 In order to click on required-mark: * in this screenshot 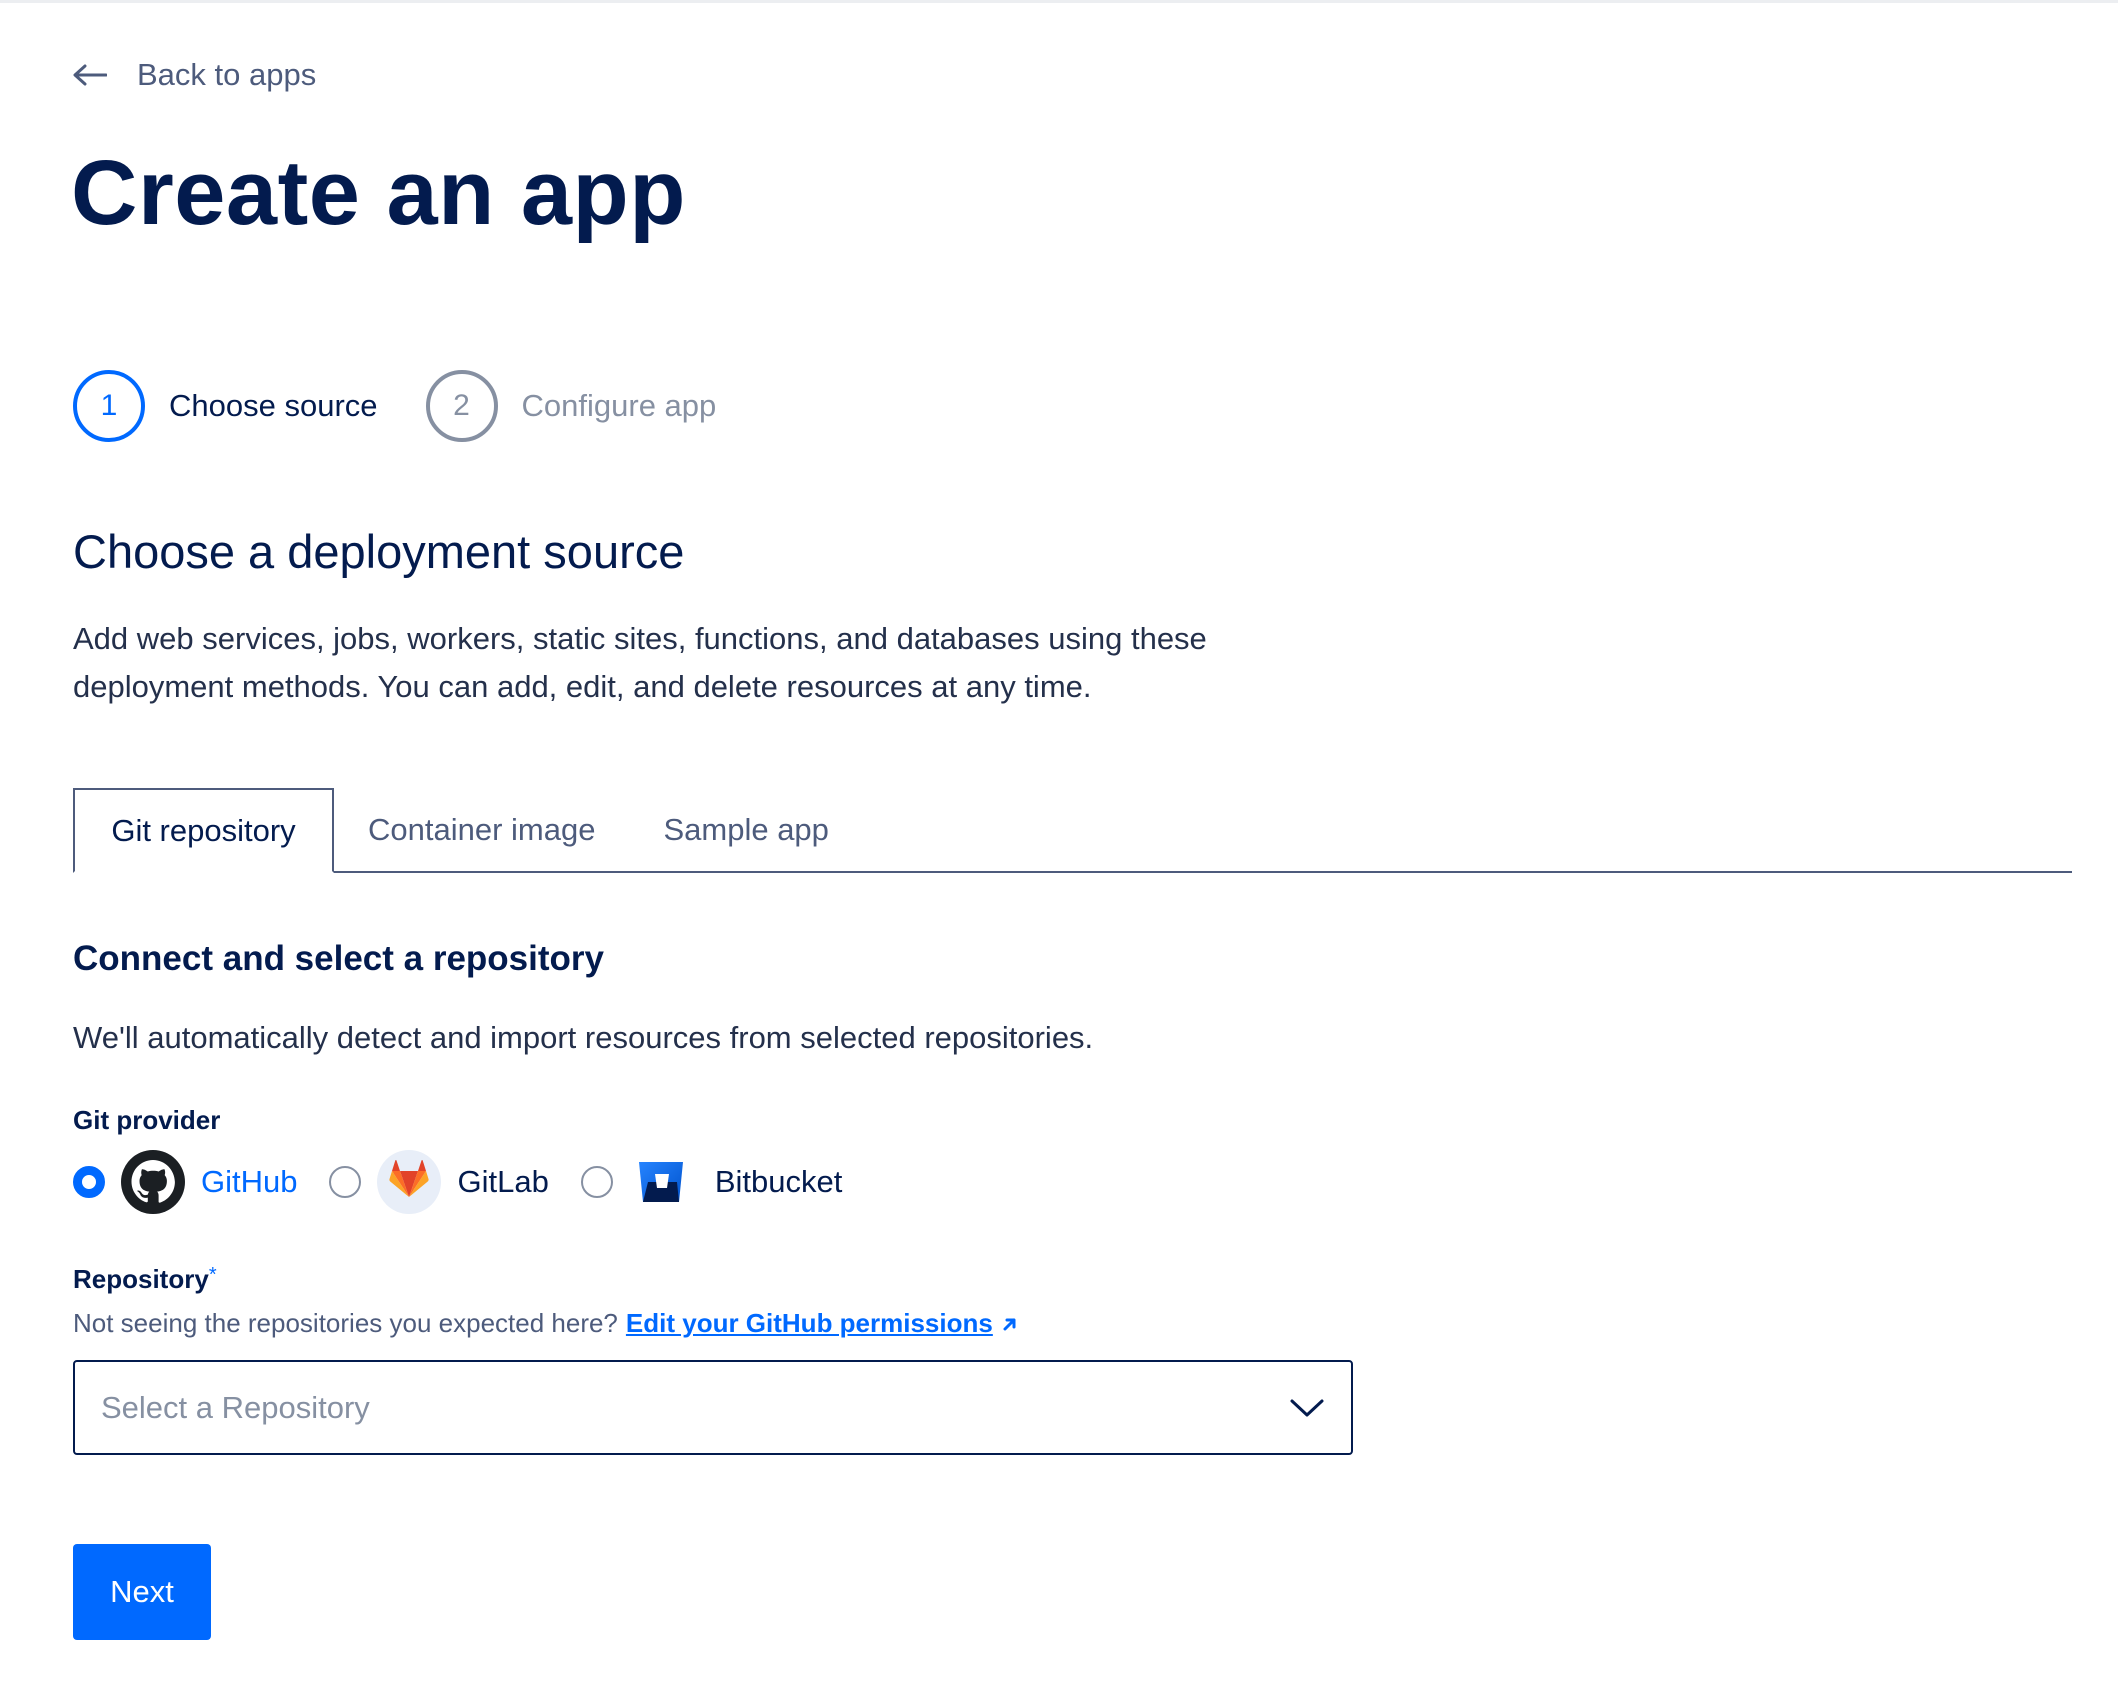, I will do `click(212, 1275)`.